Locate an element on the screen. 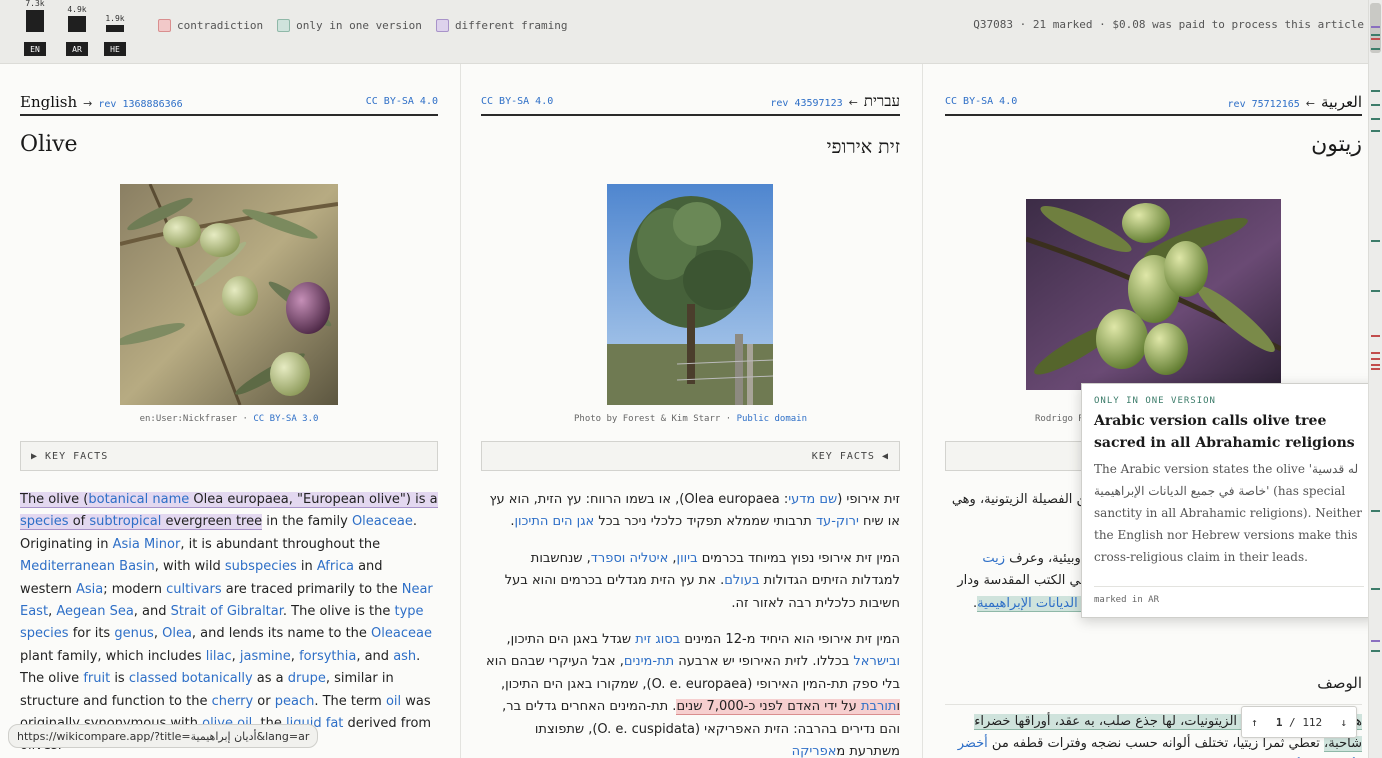  link-olive-genus: בסוג זית is located at coordinates (657, 639).